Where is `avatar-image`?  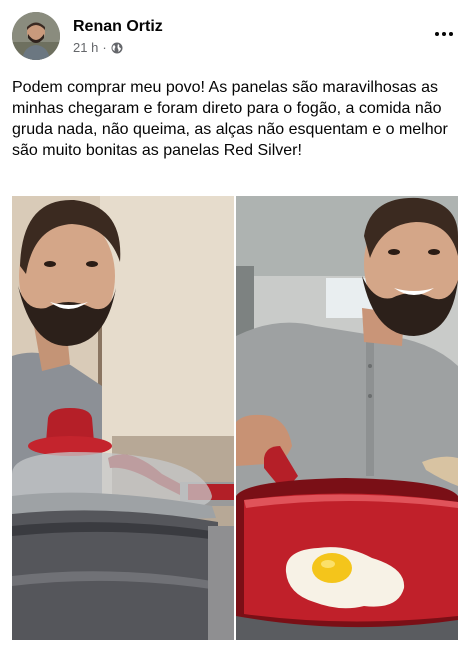 avatar-image is located at coordinates (36, 36).